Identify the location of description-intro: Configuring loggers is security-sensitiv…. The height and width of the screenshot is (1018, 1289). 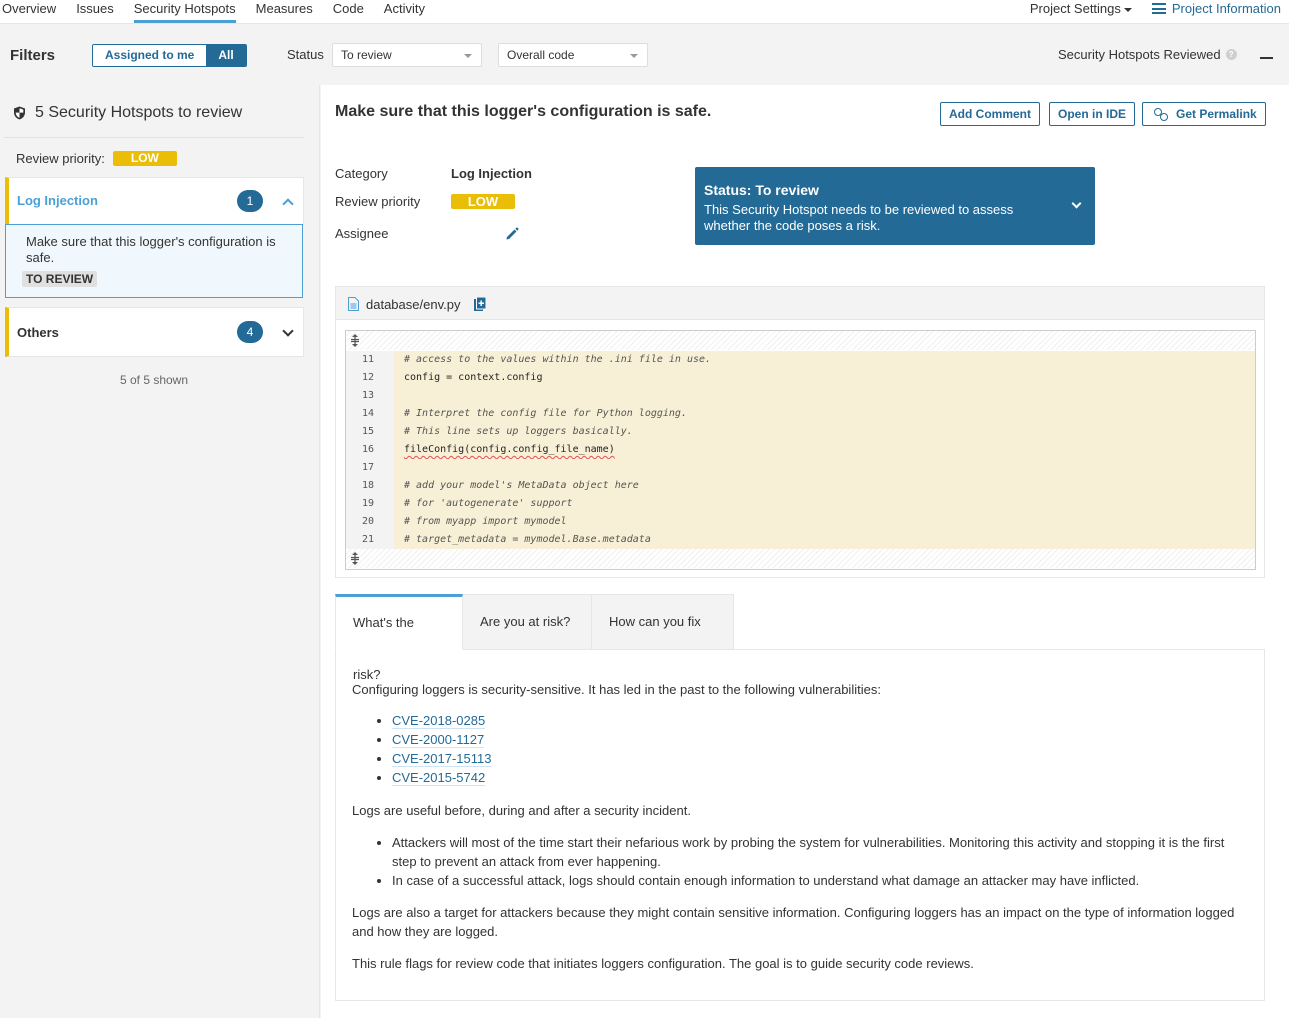
(616, 689).